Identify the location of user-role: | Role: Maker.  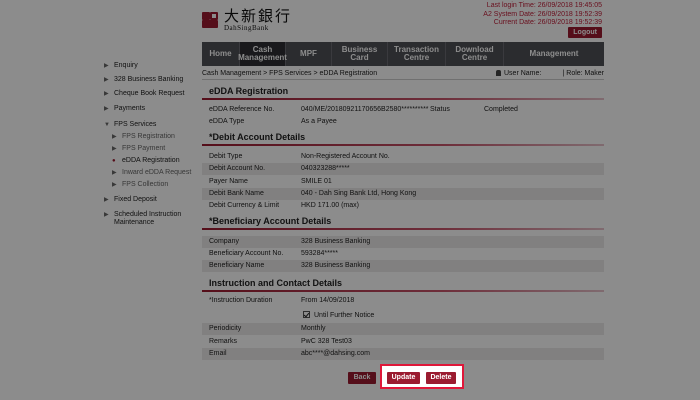
(583, 73).